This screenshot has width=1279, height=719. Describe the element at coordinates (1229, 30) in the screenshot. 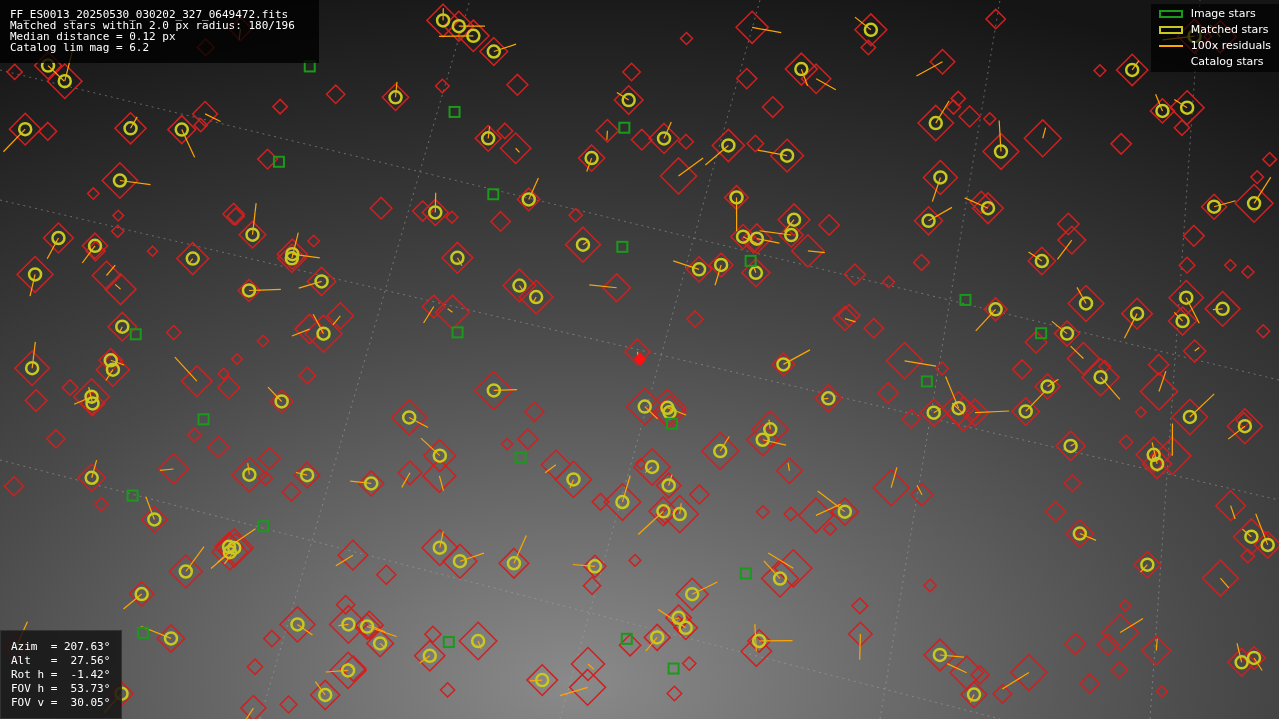

I see `legend-label: Matched stars` at that location.